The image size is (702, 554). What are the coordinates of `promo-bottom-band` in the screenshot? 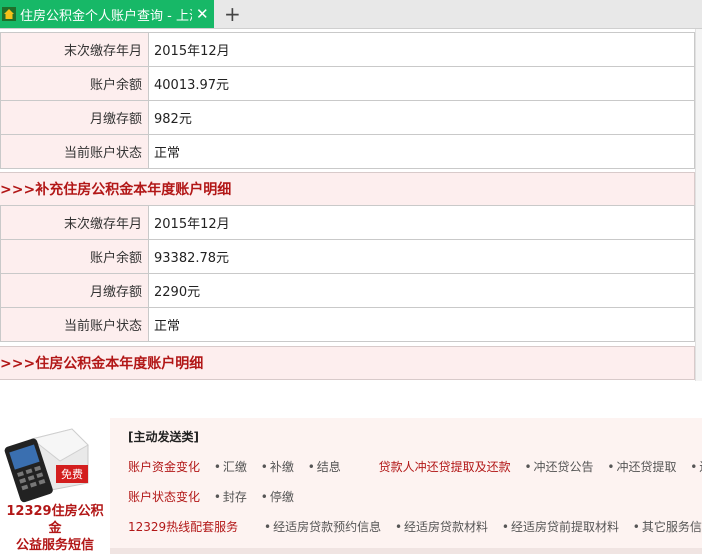 It's located at (406, 551).